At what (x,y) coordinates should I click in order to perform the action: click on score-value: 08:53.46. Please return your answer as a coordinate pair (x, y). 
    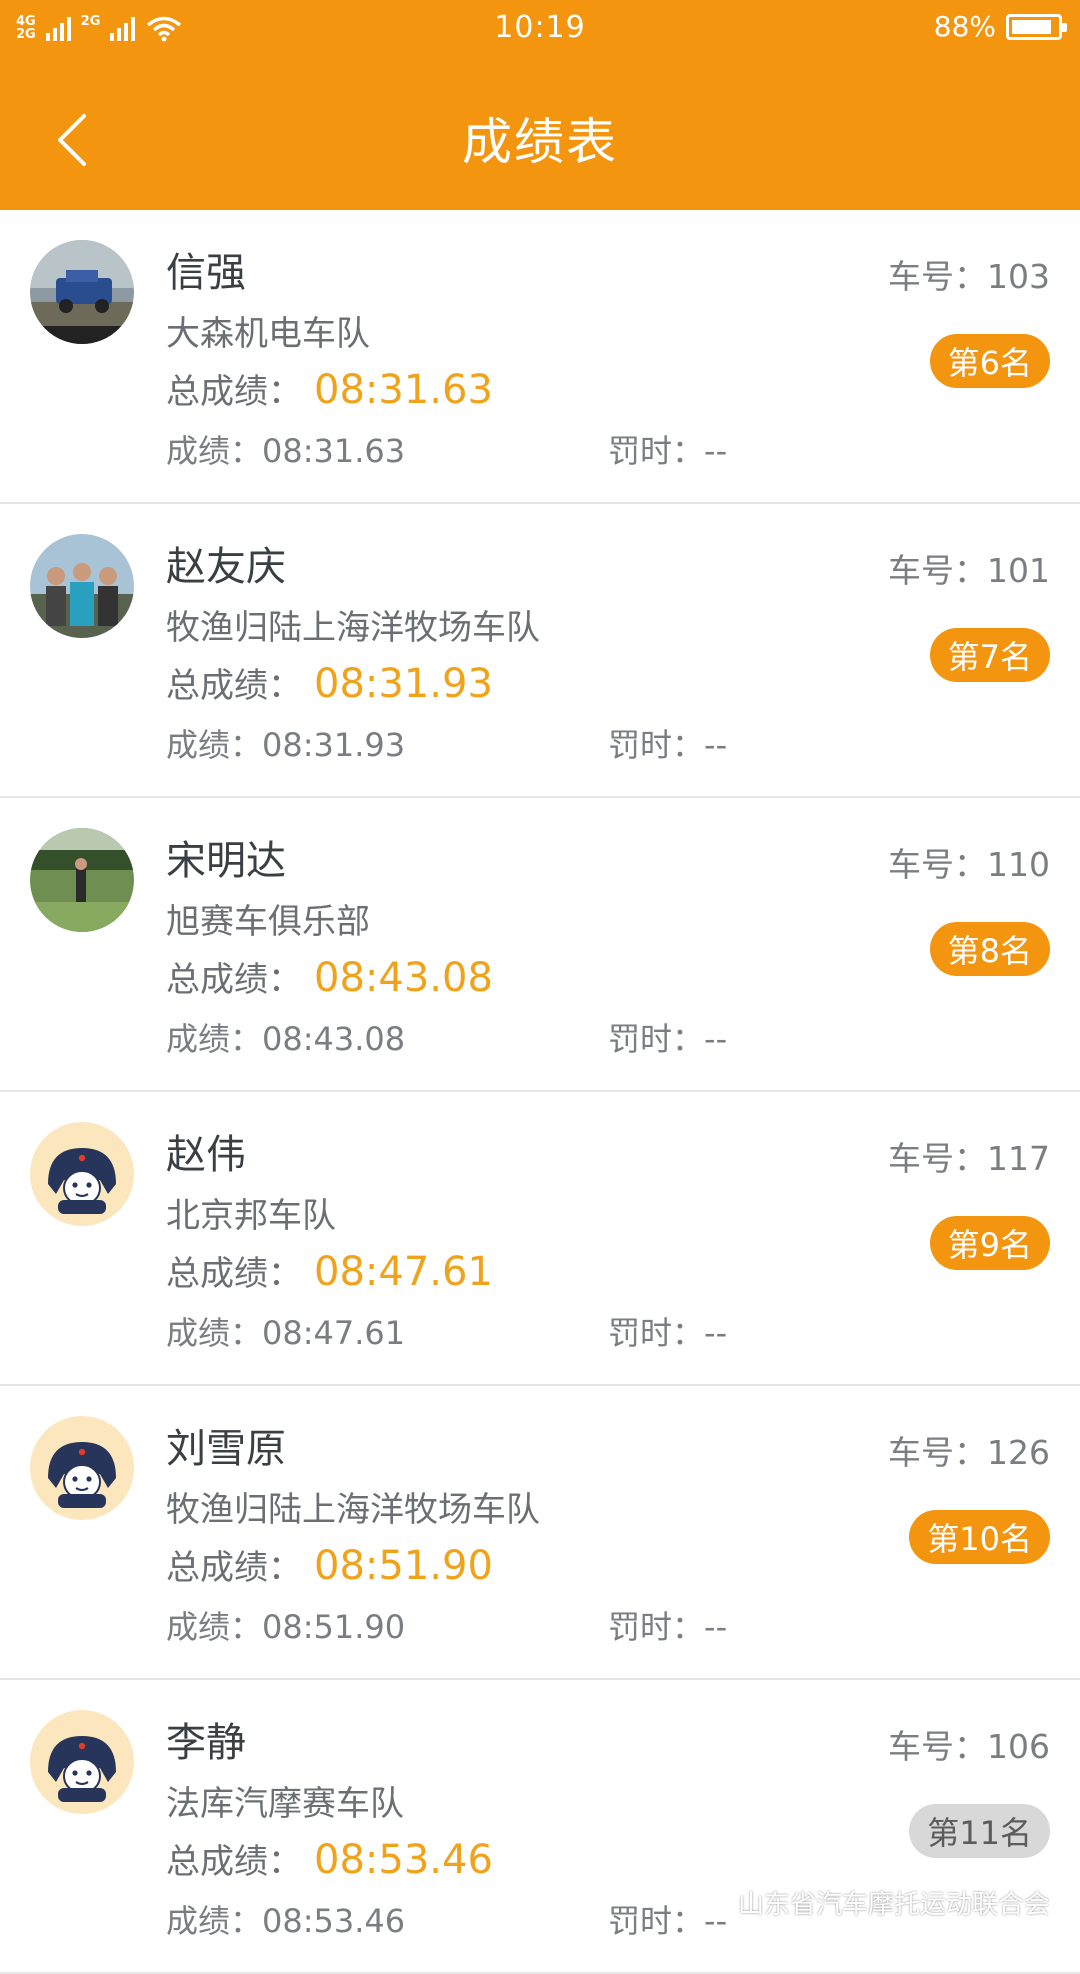
    Looking at the image, I should click on (334, 1921).